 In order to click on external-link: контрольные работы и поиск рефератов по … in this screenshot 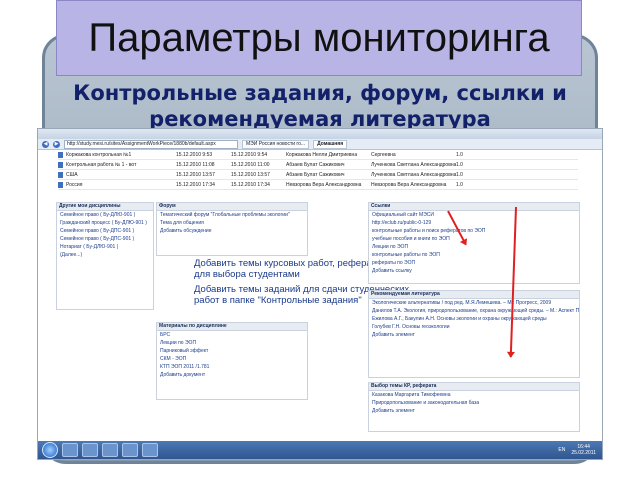, I will do `click(474, 231)`.